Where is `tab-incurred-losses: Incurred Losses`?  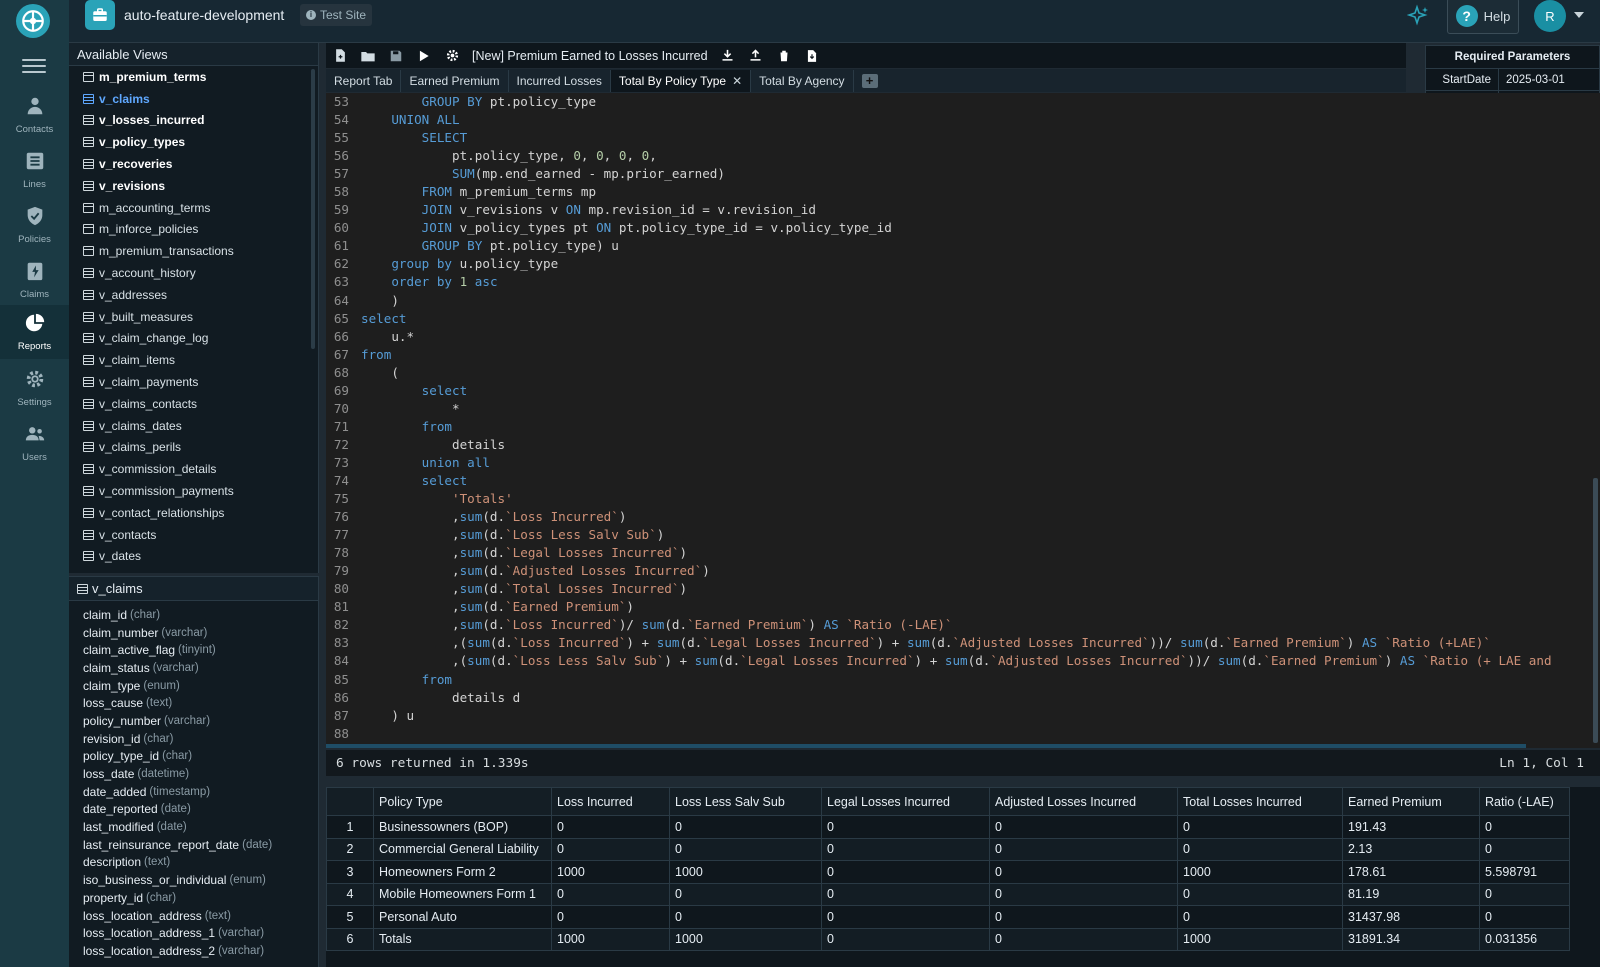 tab-incurred-losses: Incurred Losses is located at coordinates (560, 81).